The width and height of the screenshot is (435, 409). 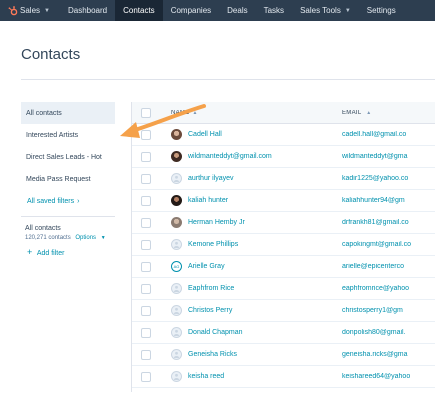 What do you see at coordinates (388, 354) in the screenshot?
I see `contact-email-link: geneisha.ricks@gma` at bounding box center [388, 354].